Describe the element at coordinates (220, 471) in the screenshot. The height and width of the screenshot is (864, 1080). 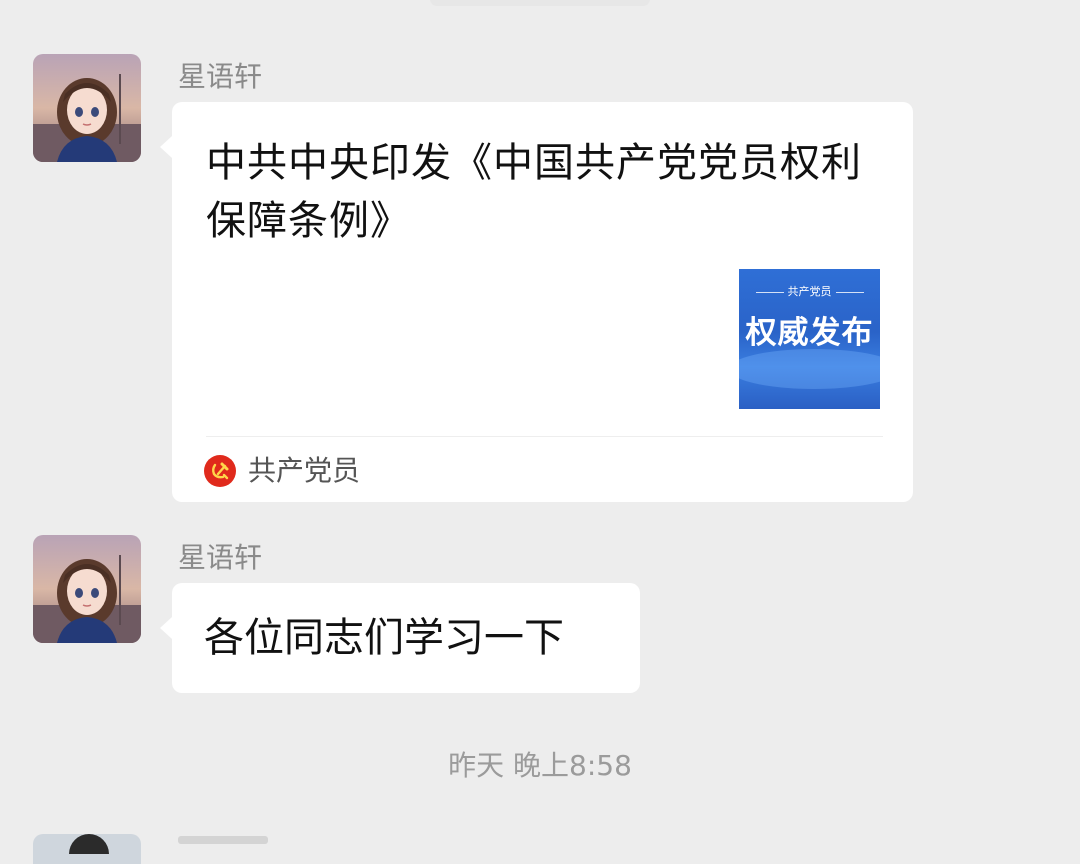
I see `party-emblem-icon` at that location.